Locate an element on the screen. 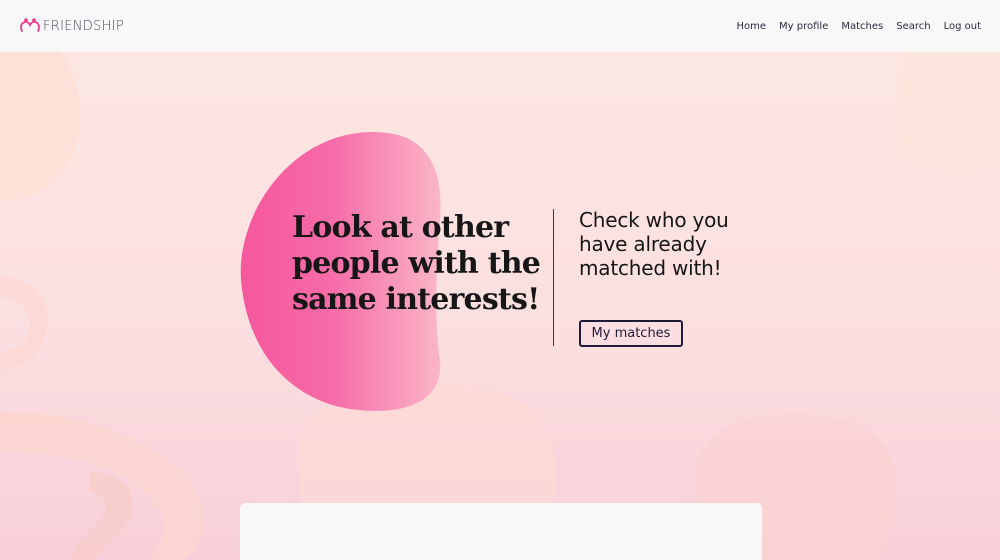  brand-name: FRIENDSHIP is located at coordinates (83, 26).